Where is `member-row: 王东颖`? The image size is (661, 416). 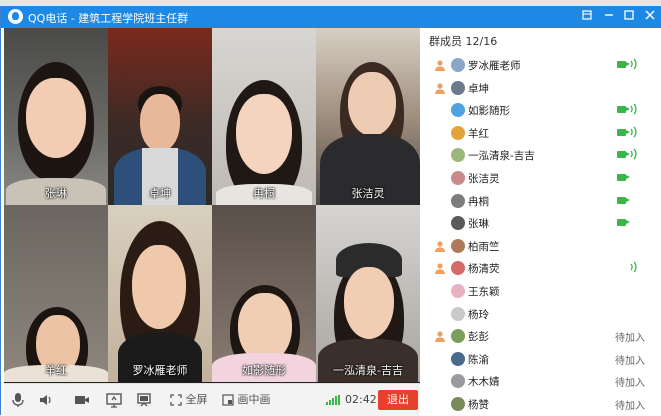
member-row: 王东颖 is located at coordinates (542, 291).